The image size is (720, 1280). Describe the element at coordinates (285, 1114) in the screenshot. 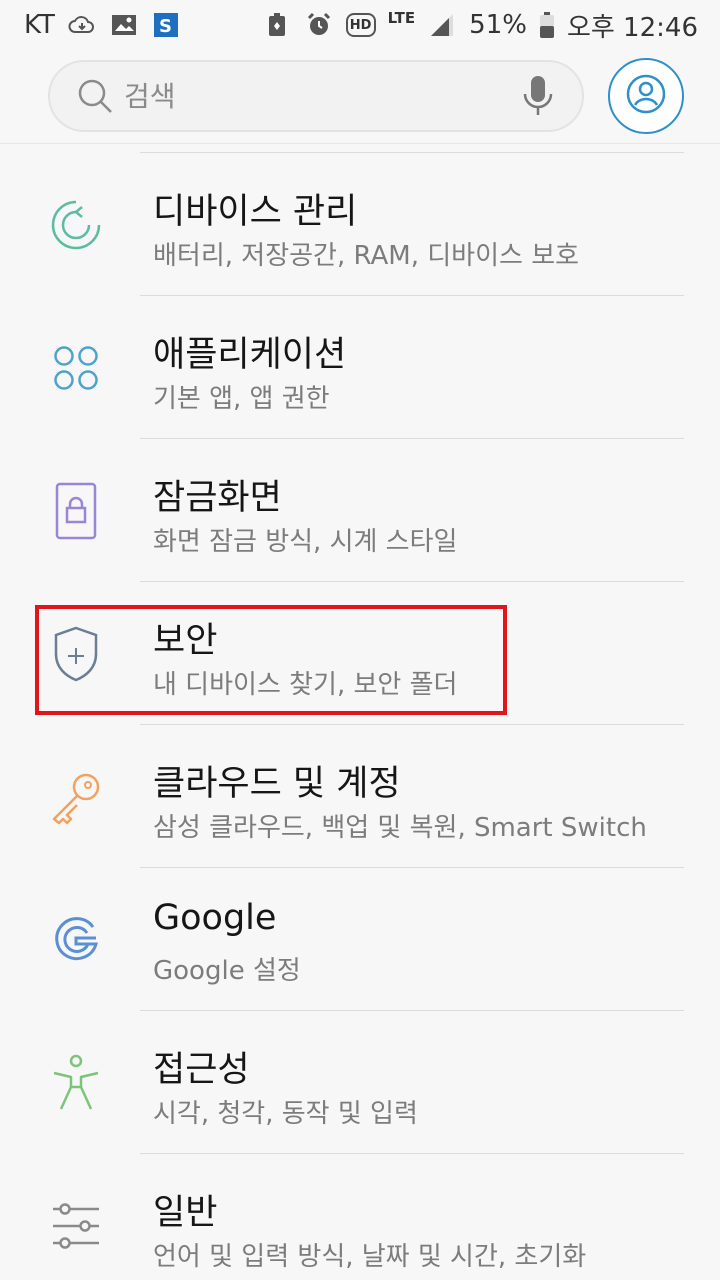

I see `settings-item-subtitle: 시각, 청각, 동작 및 입력` at that location.